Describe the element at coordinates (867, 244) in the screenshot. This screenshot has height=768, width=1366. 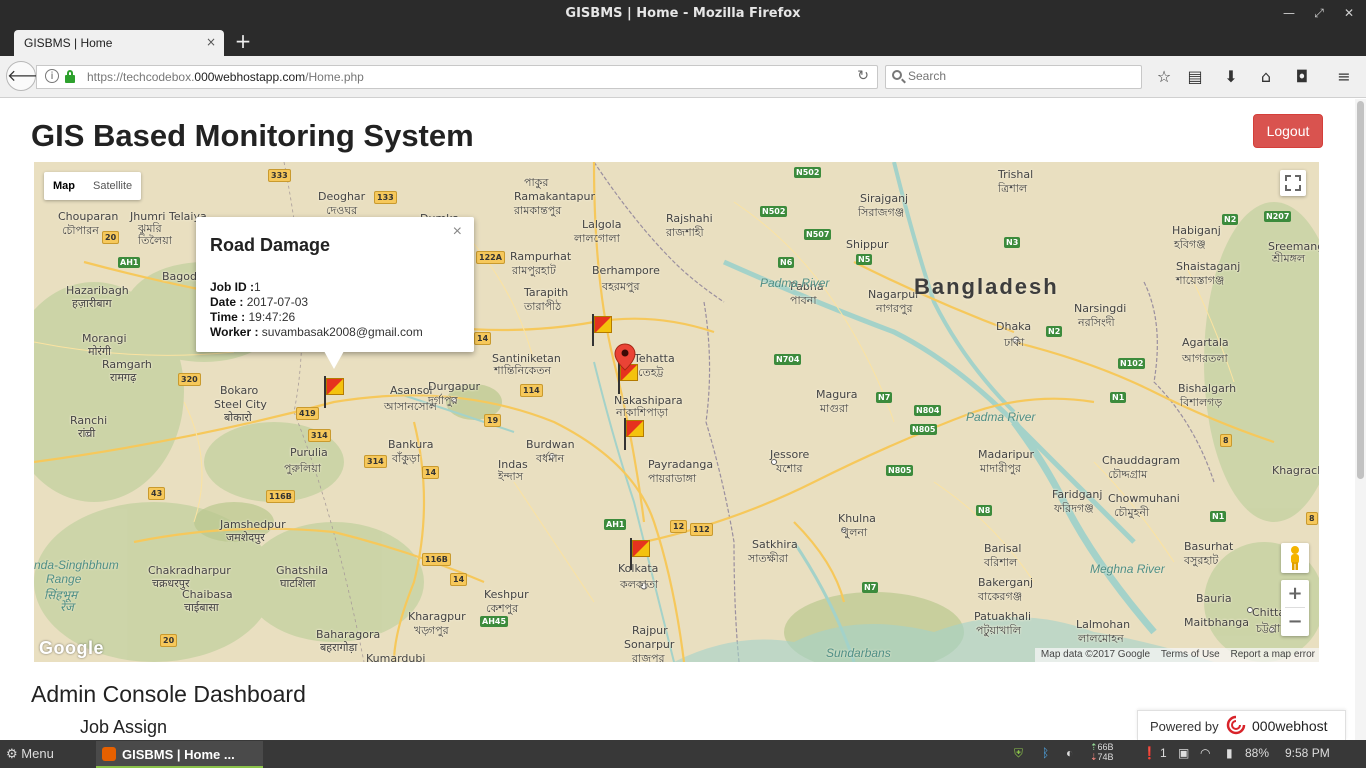
I see `map-place-label: Shippur` at that location.